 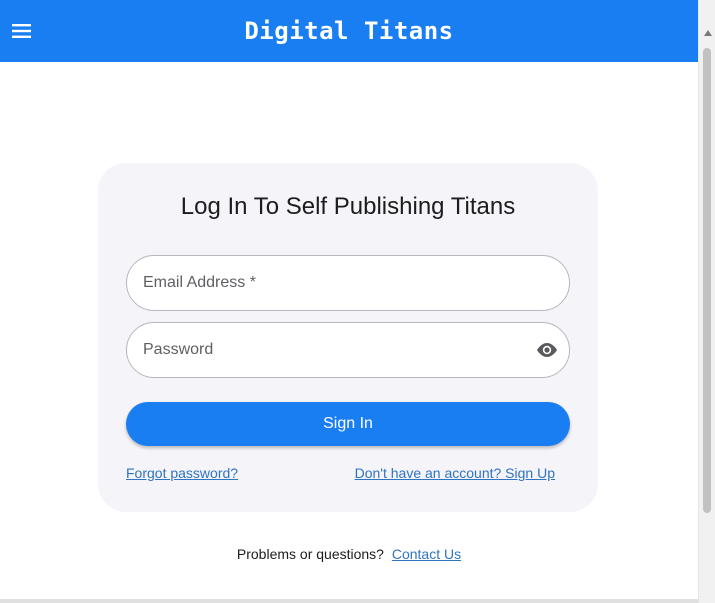 I want to click on hamburger-menu-icon, so click(x=22, y=31).